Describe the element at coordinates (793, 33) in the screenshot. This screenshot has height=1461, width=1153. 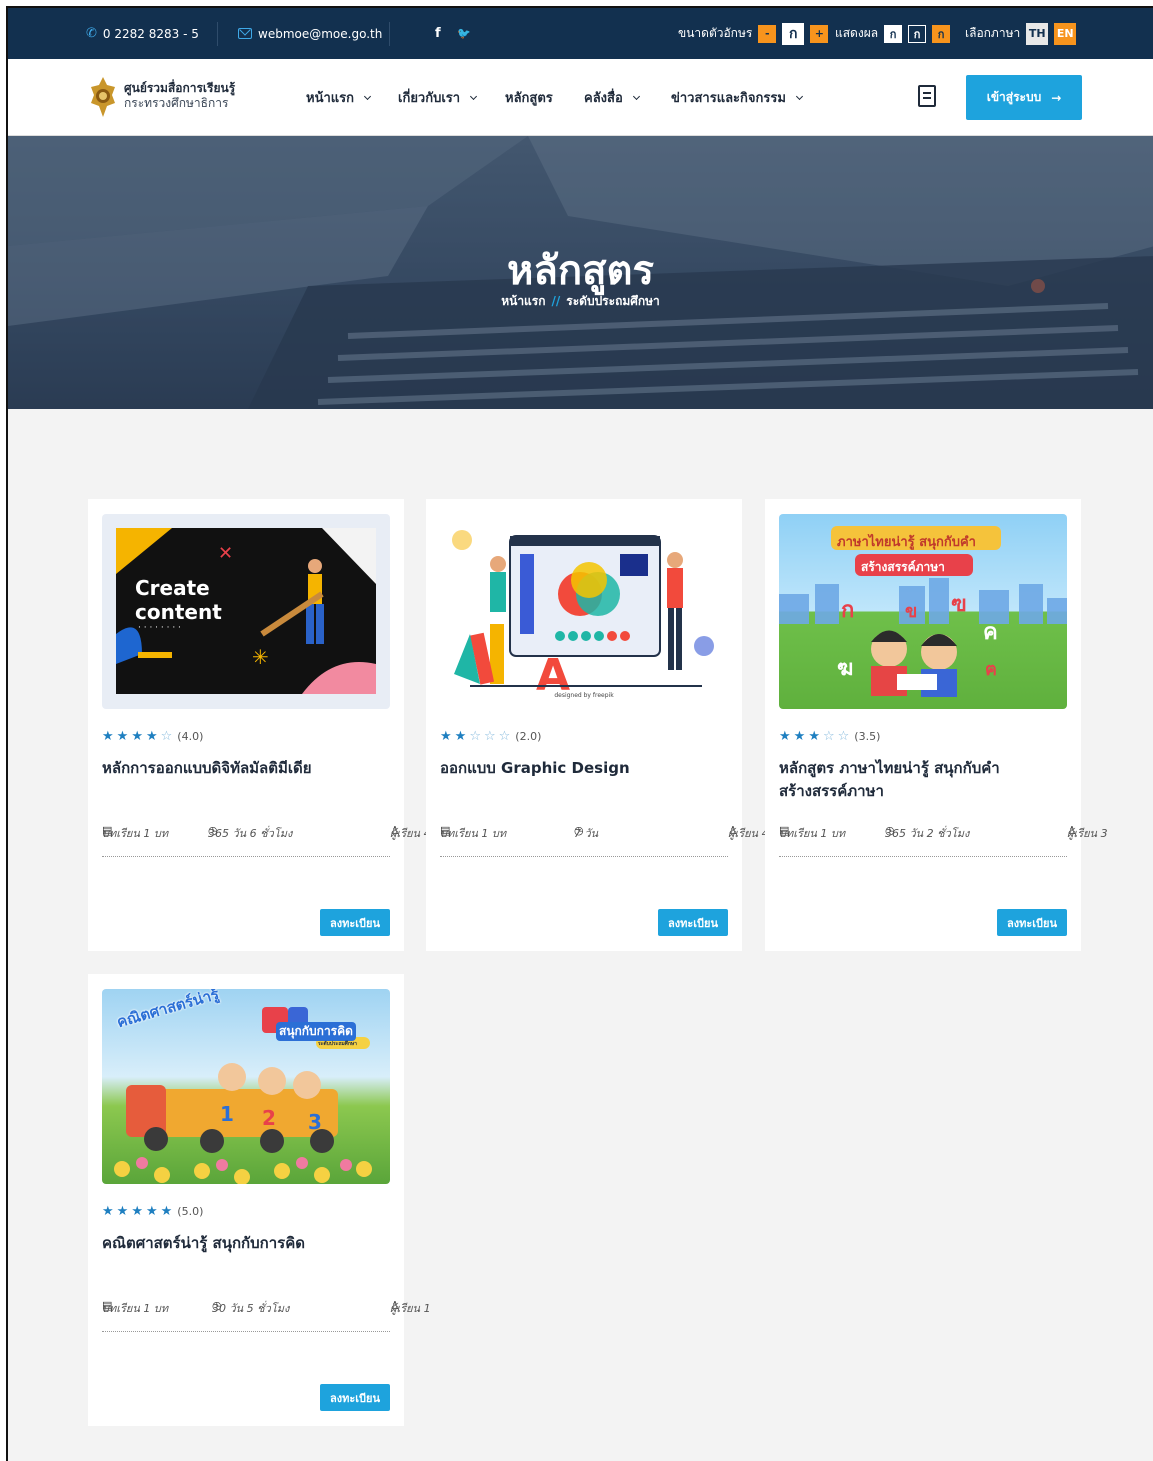
I see `font-normal-button: ก` at that location.